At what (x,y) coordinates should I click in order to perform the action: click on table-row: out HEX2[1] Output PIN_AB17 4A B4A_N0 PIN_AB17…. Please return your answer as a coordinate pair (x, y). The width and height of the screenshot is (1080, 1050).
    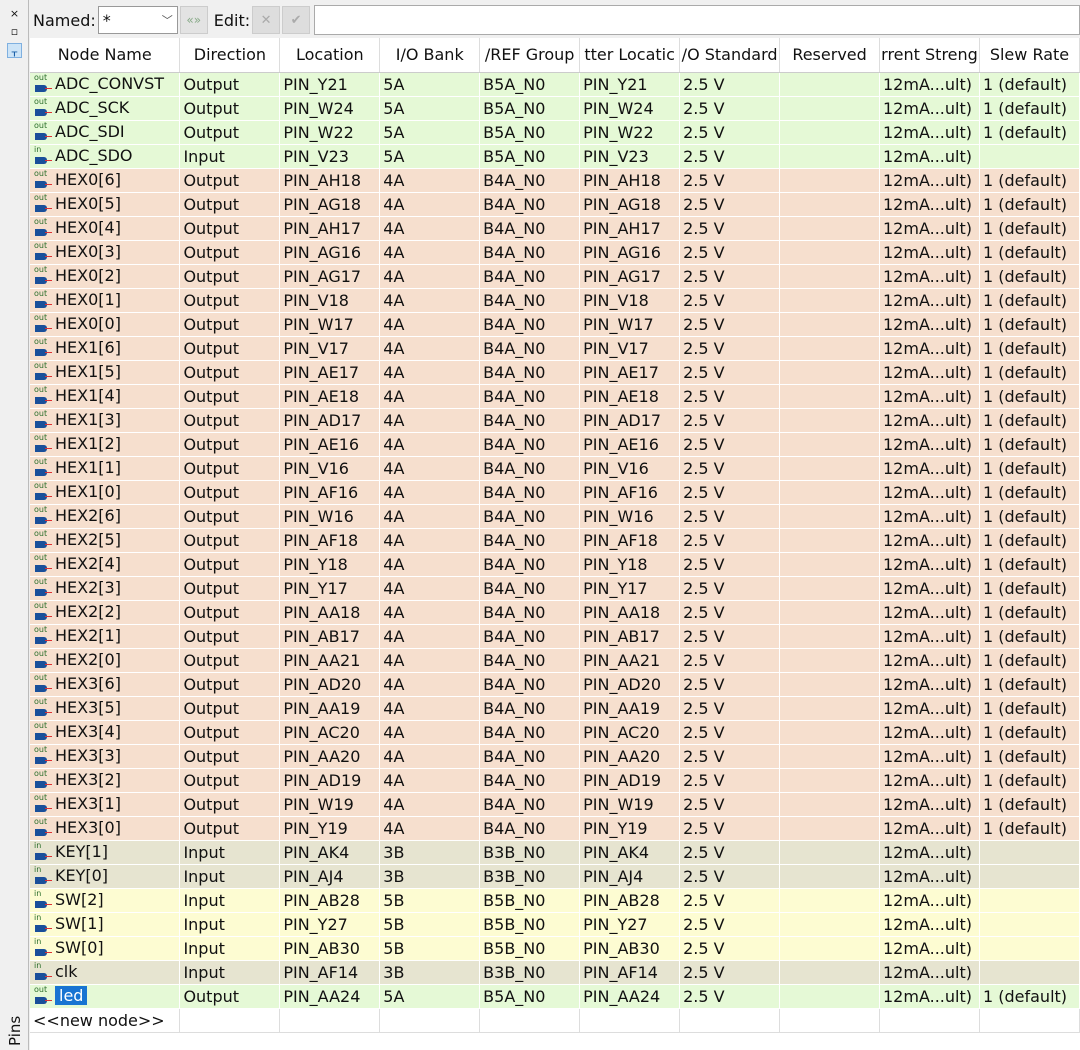
    Looking at the image, I should click on (555, 636).